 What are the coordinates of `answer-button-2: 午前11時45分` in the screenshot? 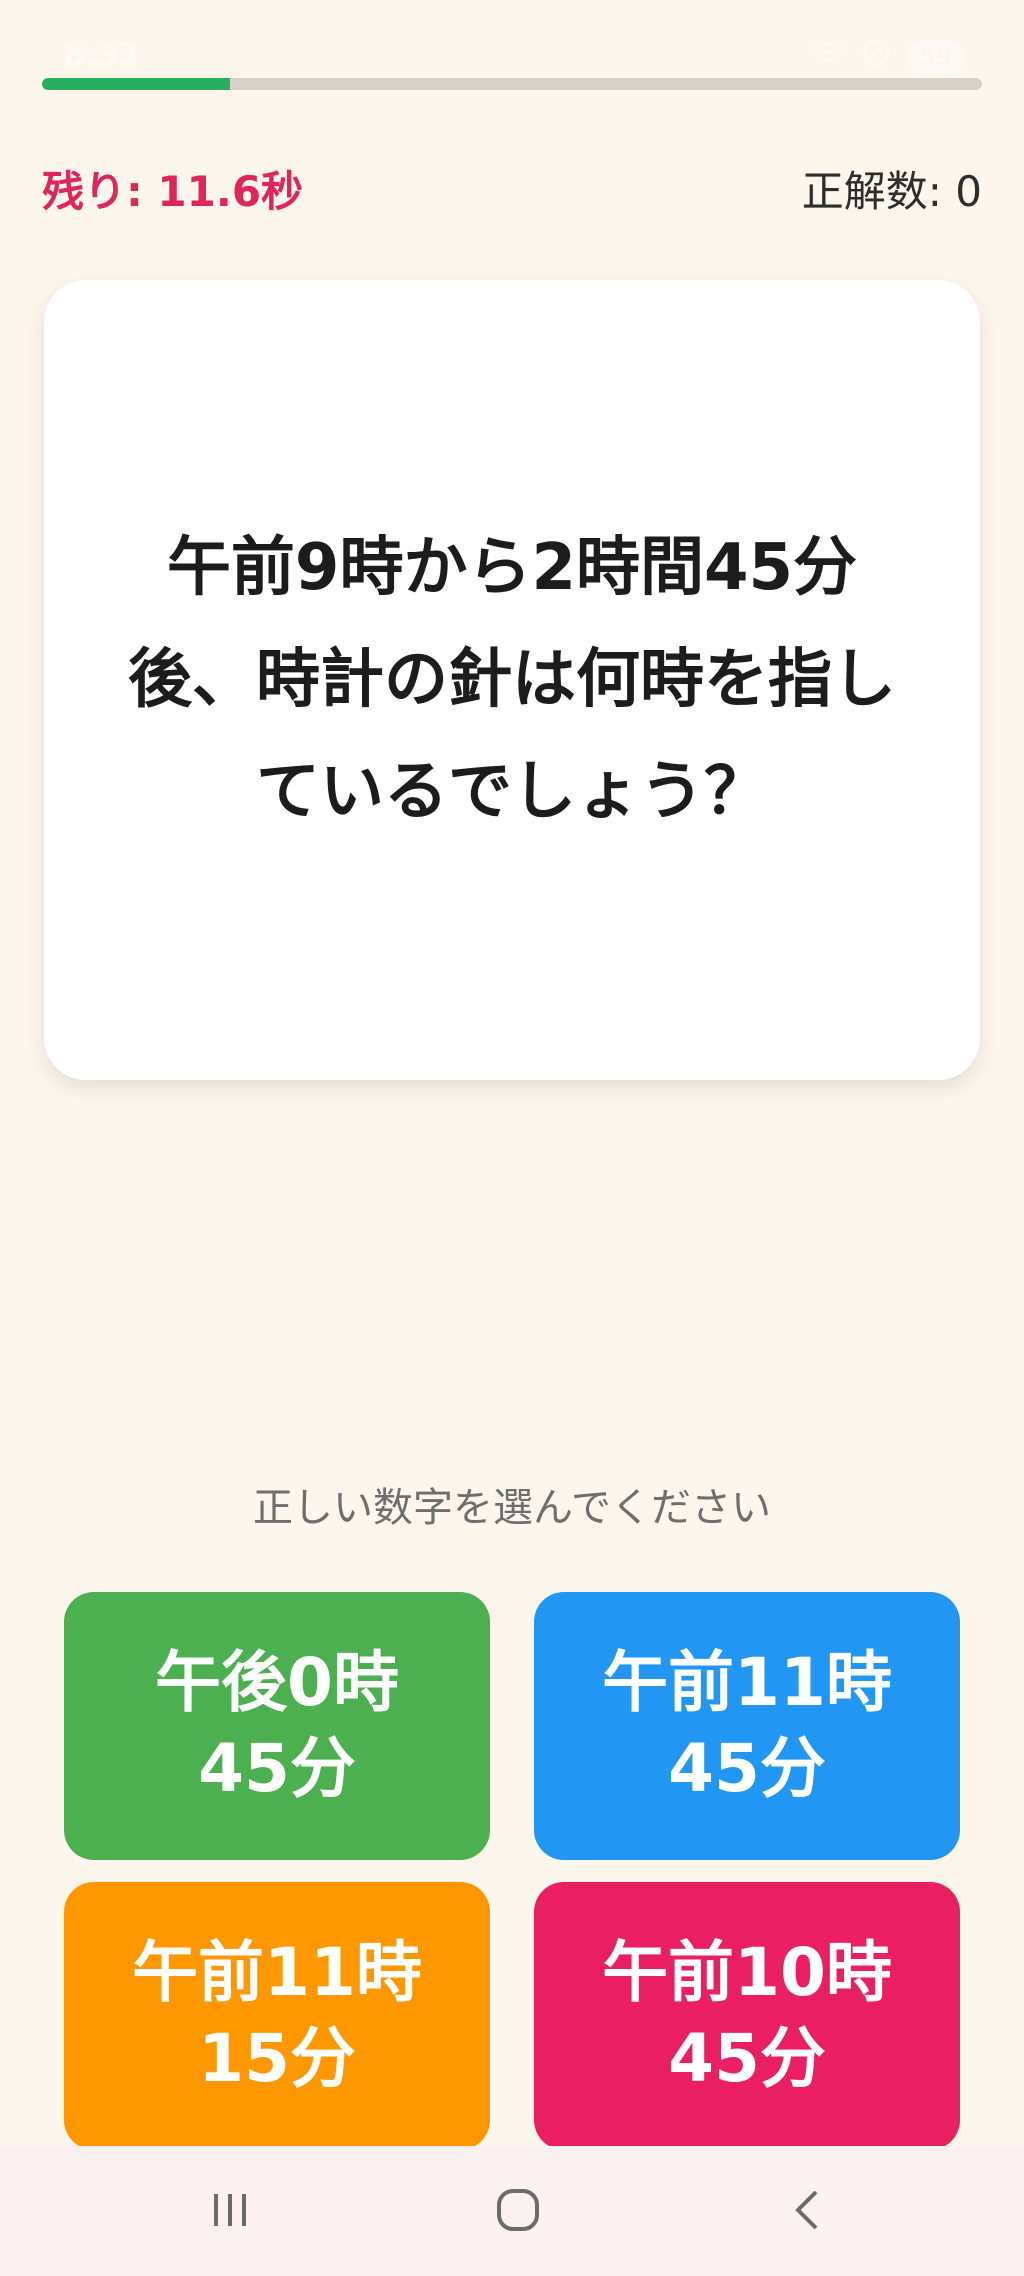 It's located at (747, 1726).